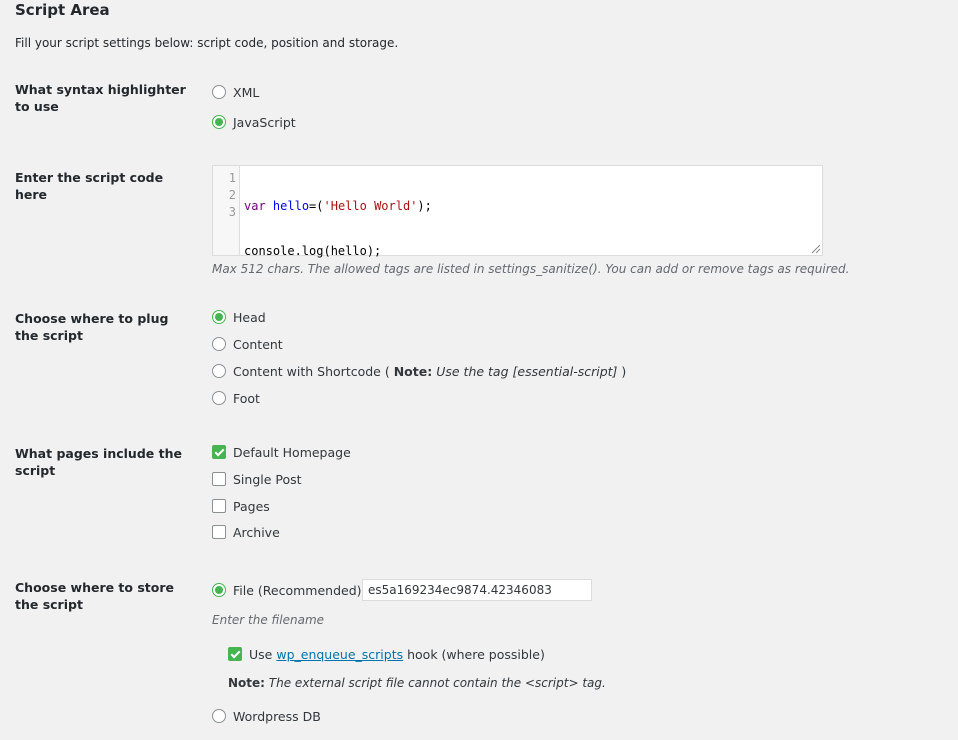 Image resolution: width=958 pixels, height=740 pixels. I want to click on position-option-content-label: Content, so click(258, 344).